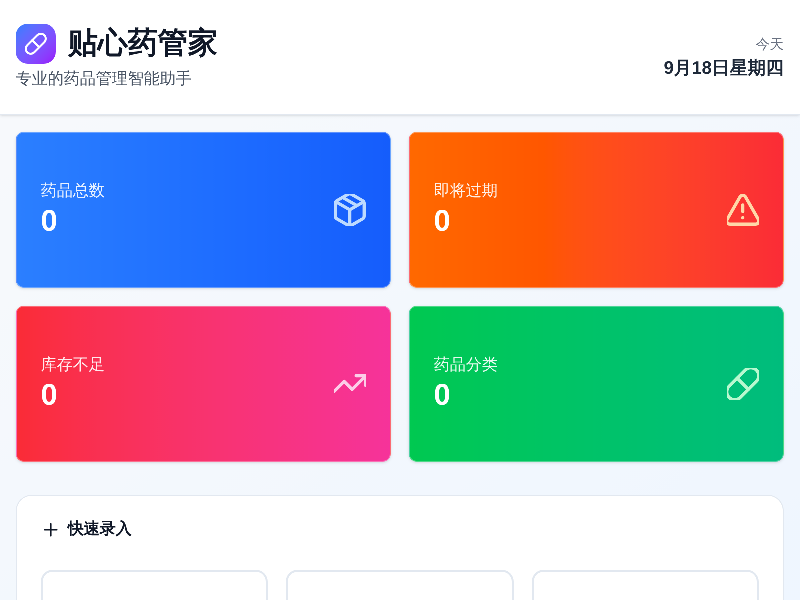 The height and width of the screenshot is (600, 800). Describe the element at coordinates (724, 68) in the screenshot. I see `date-text: 9月18日星期四` at that location.